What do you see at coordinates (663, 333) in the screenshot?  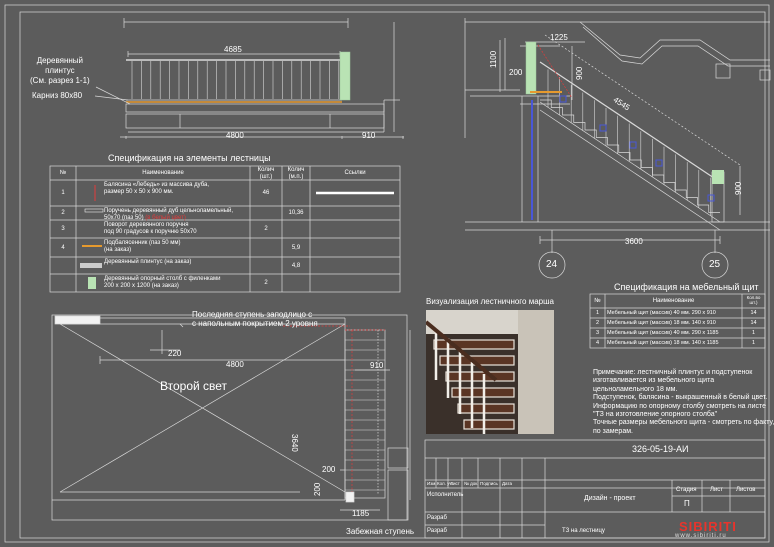 I see `furniture-row-name: Мебельный щит (массив) 40 мм. 290 x 1185` at bounding box center [663, 333].